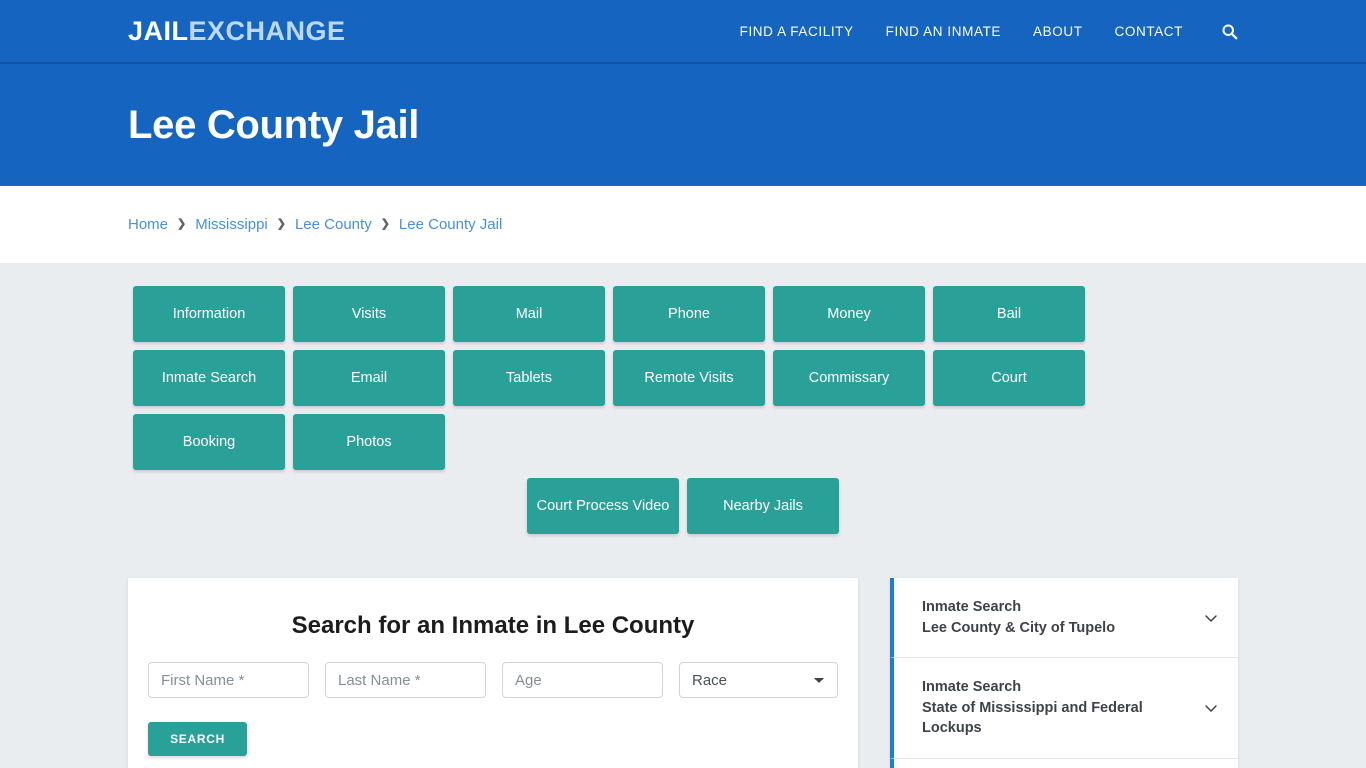 Image resolution: width=1366 pixels, height=768 pixels. I want to click on section-button-phone: Phone, so click(689, 314).